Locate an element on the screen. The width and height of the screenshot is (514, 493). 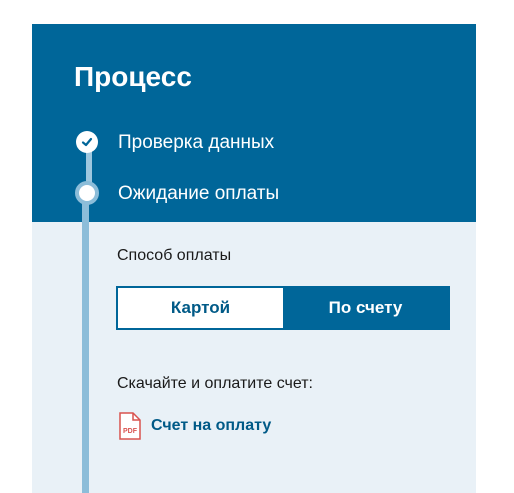
check-icon is located at coordinates (87, 142).